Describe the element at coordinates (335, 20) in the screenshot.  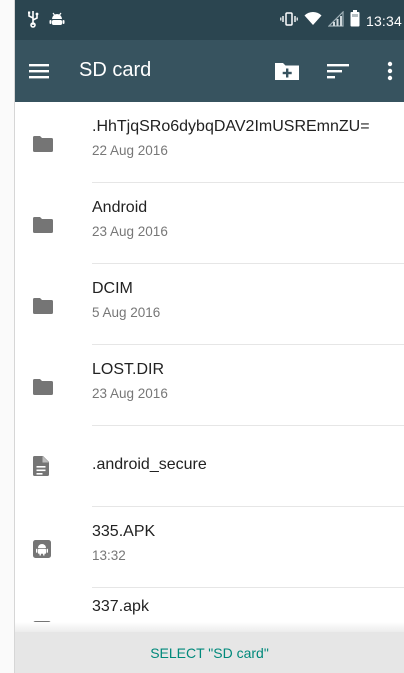
I see `signal-icon` at that location.